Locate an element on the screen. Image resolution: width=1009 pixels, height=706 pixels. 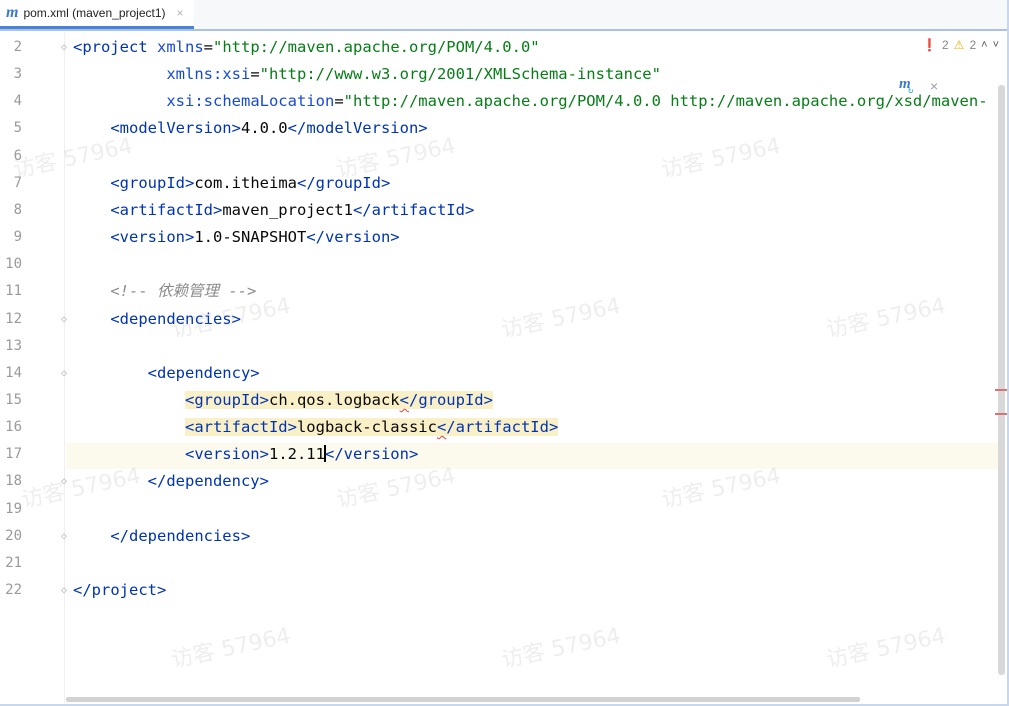
code-token: </groupId> is located at coordinates (343, 183).